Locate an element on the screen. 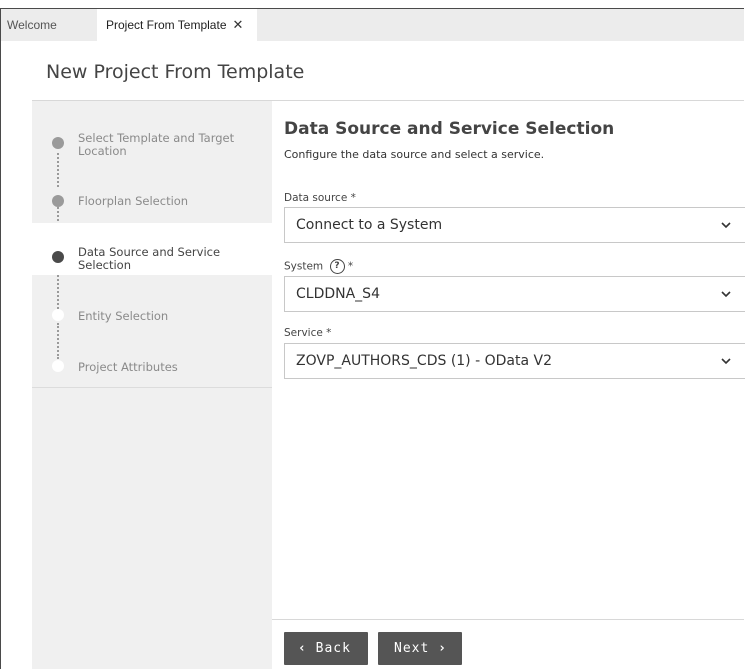 Image resolution: width=745 pixels, height=669 pixels. step-label: Floorplan Selection is located at coordinates (133, 201).